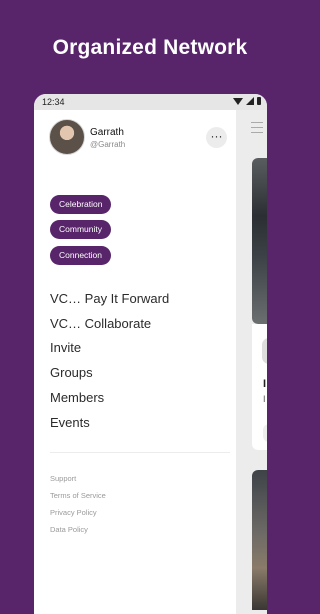 This screenshot has width=320, height=614. I want to click on status-time: 12:34, so click(53, 102).